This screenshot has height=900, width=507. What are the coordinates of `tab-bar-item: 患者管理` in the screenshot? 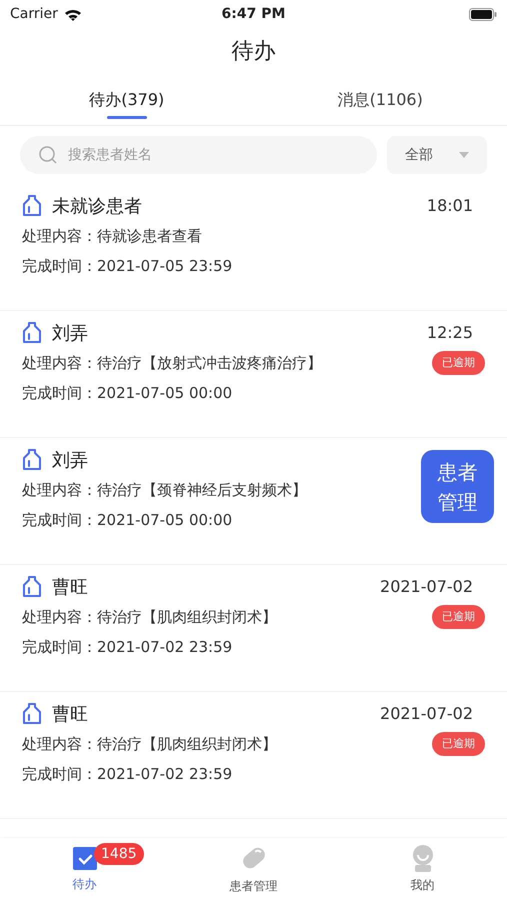 It's located at (253, 869).